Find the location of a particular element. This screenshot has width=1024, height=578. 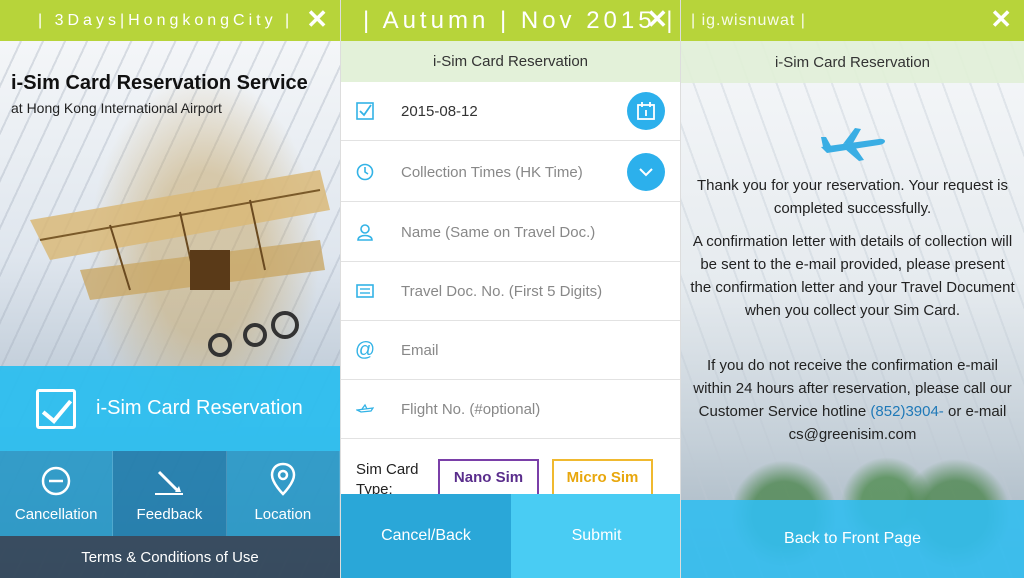

calendar-button is located at coordinates (646, 111).